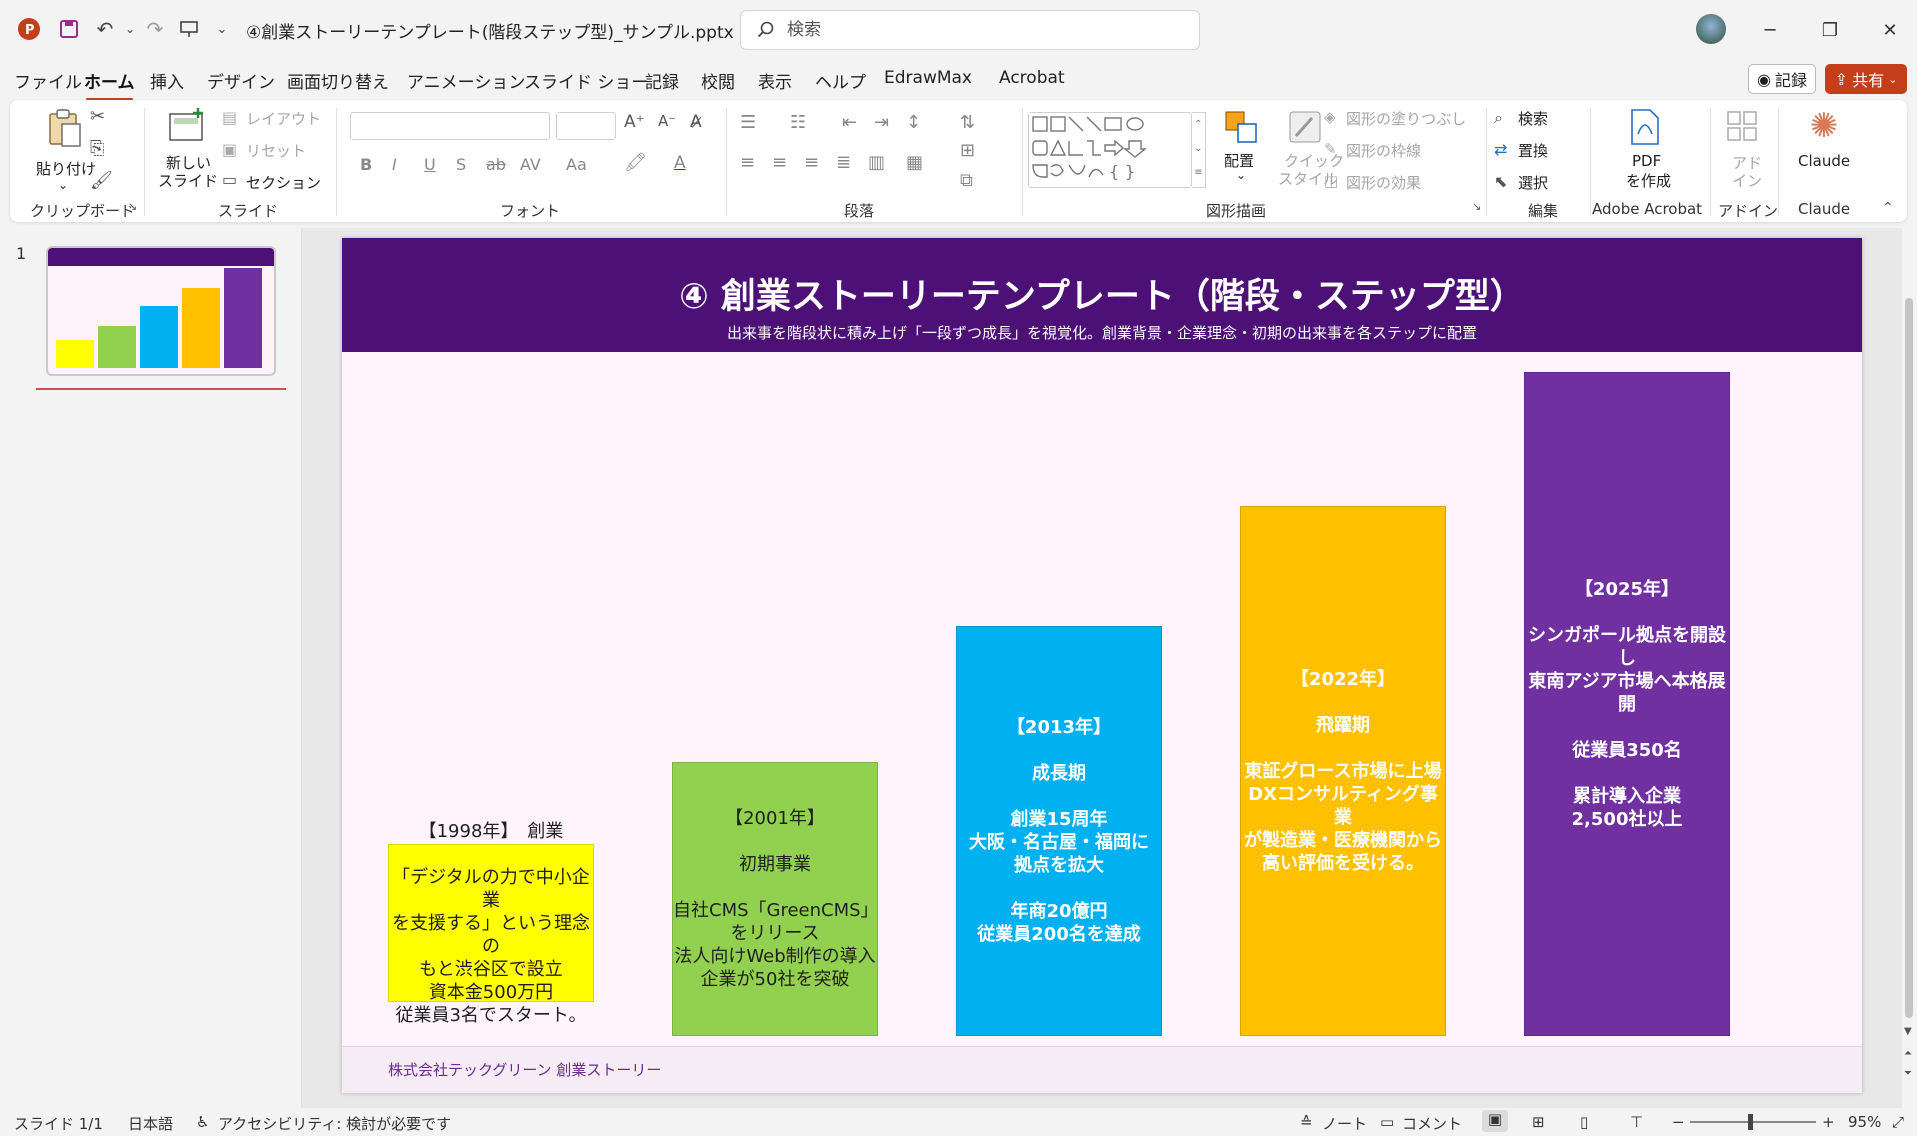  I want to click on share-button: ⇪ 共有 ⌄, so click(1866, 79).